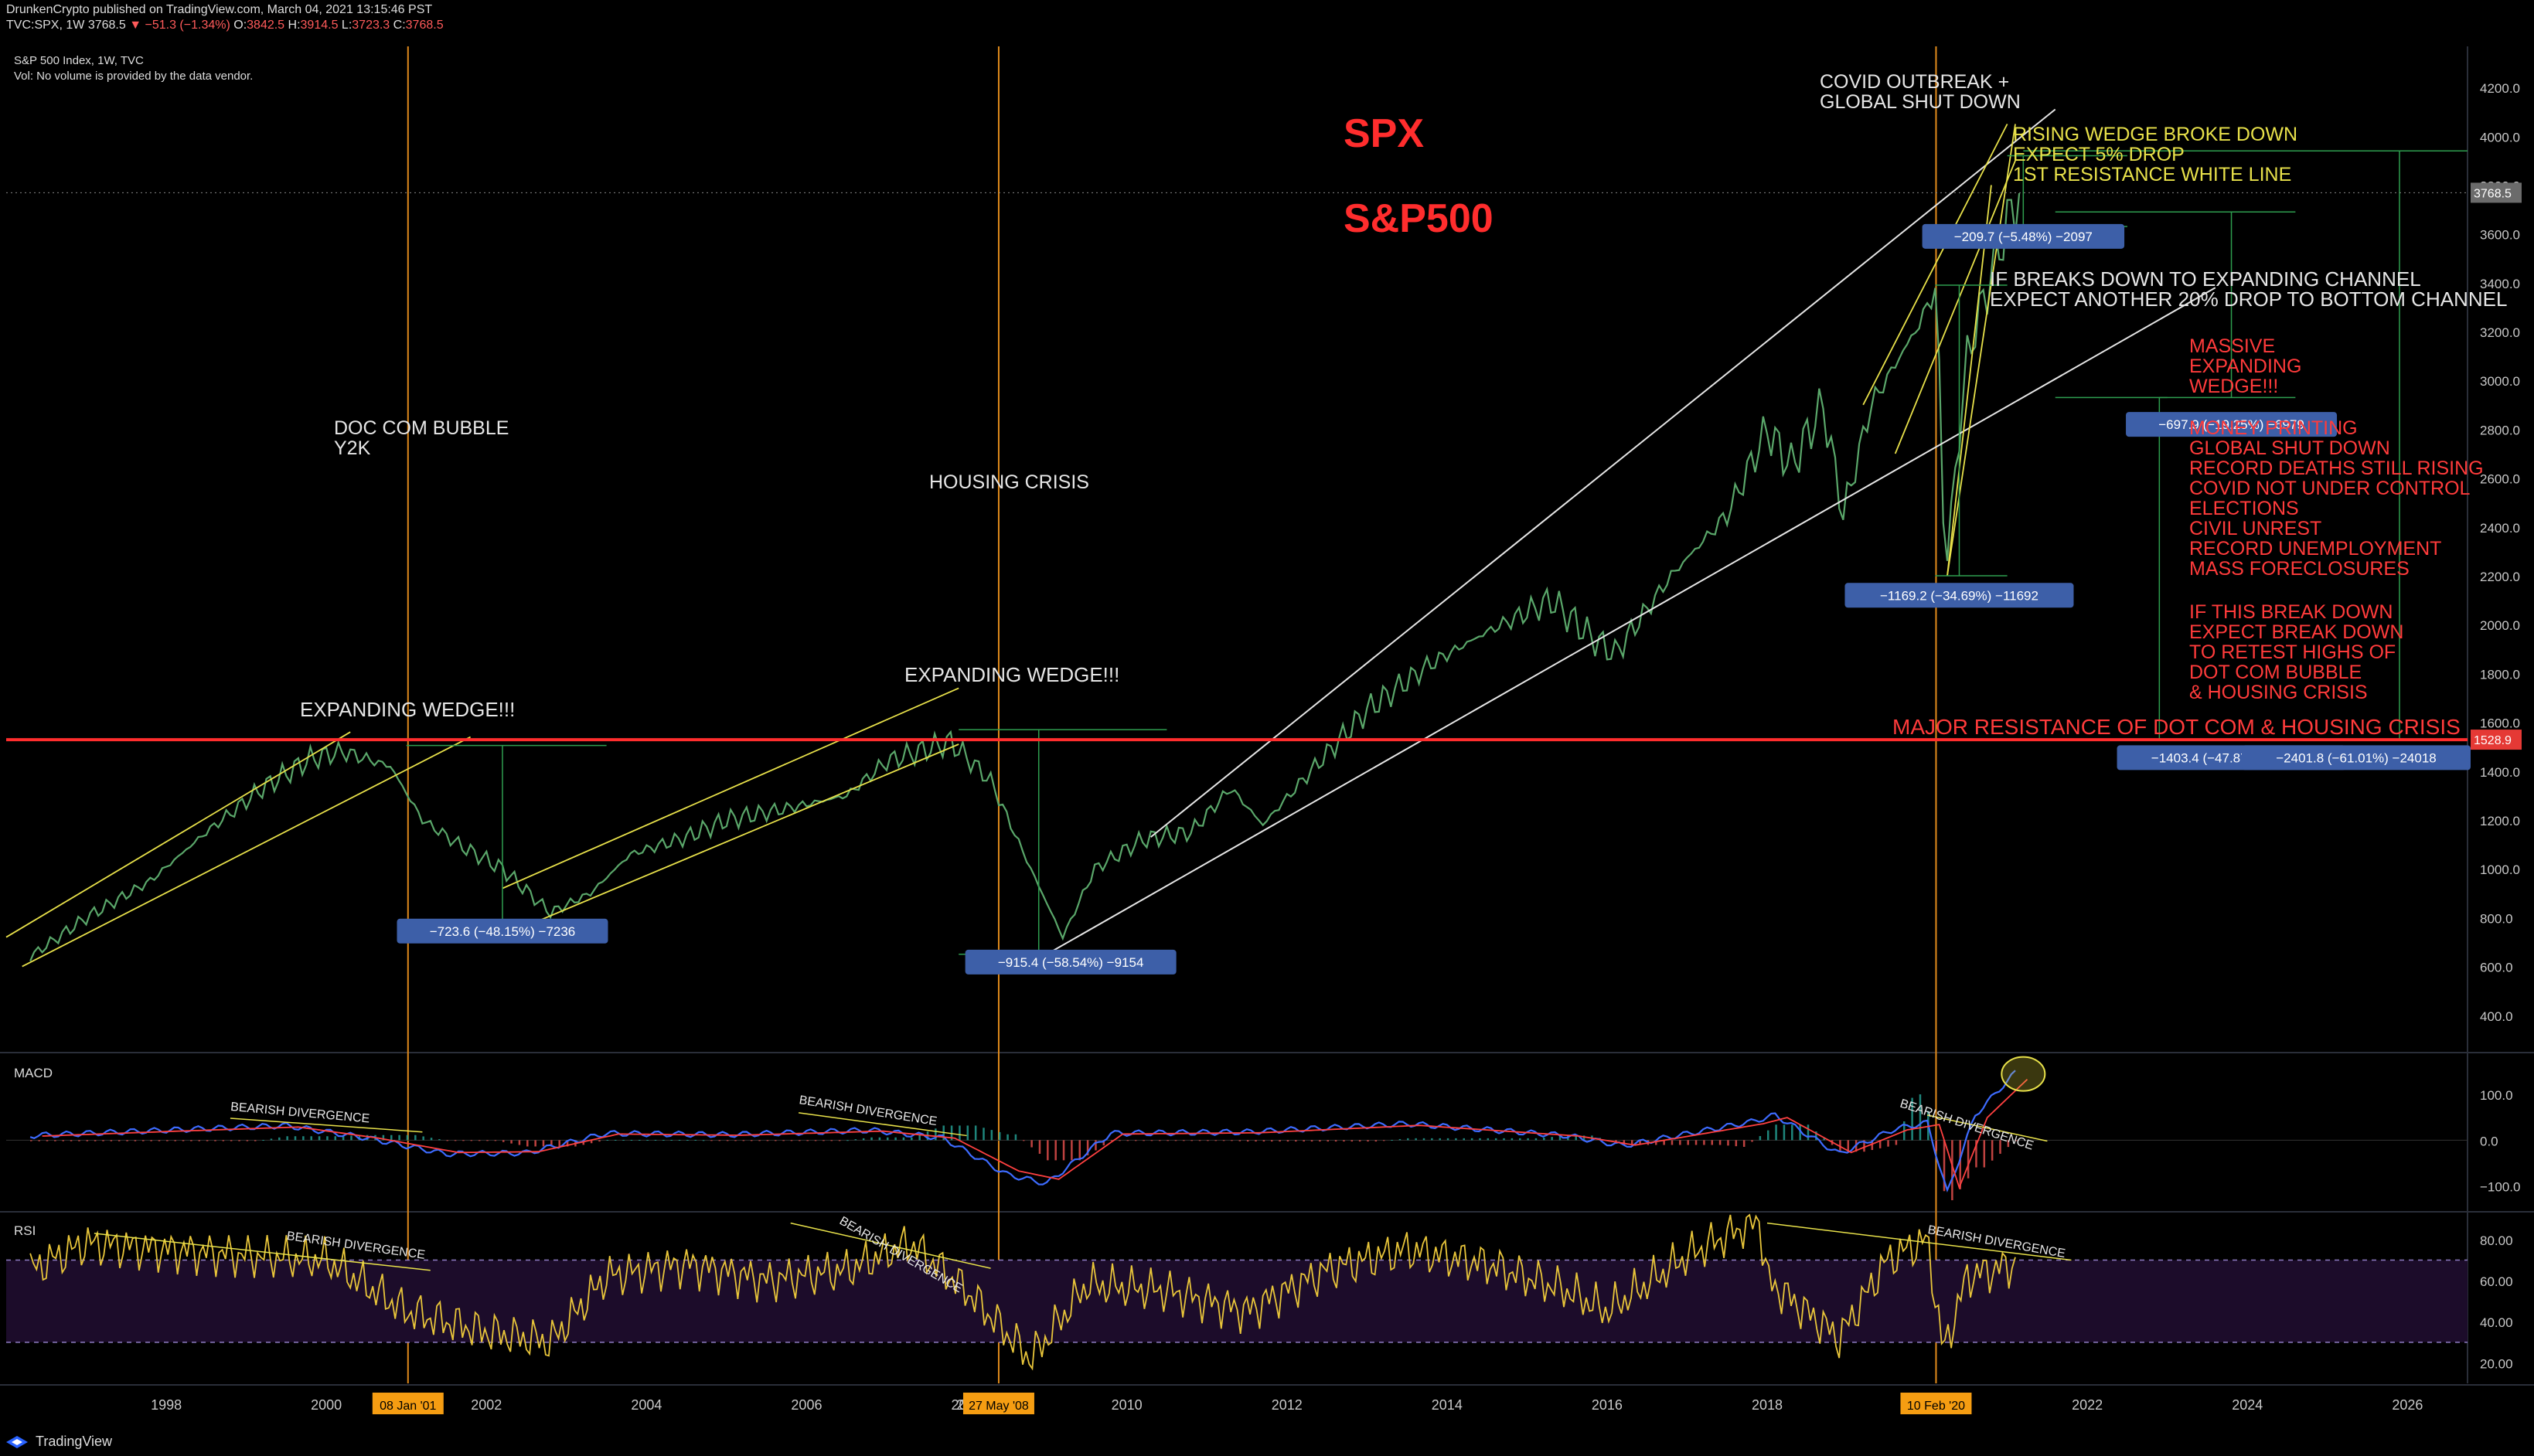 The height and width of the screenshot is (1456, 2534). What do you see at coordinates (2278, 693) in the screenshot?
I see `annotation-if-break: & HOUSING CRISIS` at bounding box center [2278, 693].